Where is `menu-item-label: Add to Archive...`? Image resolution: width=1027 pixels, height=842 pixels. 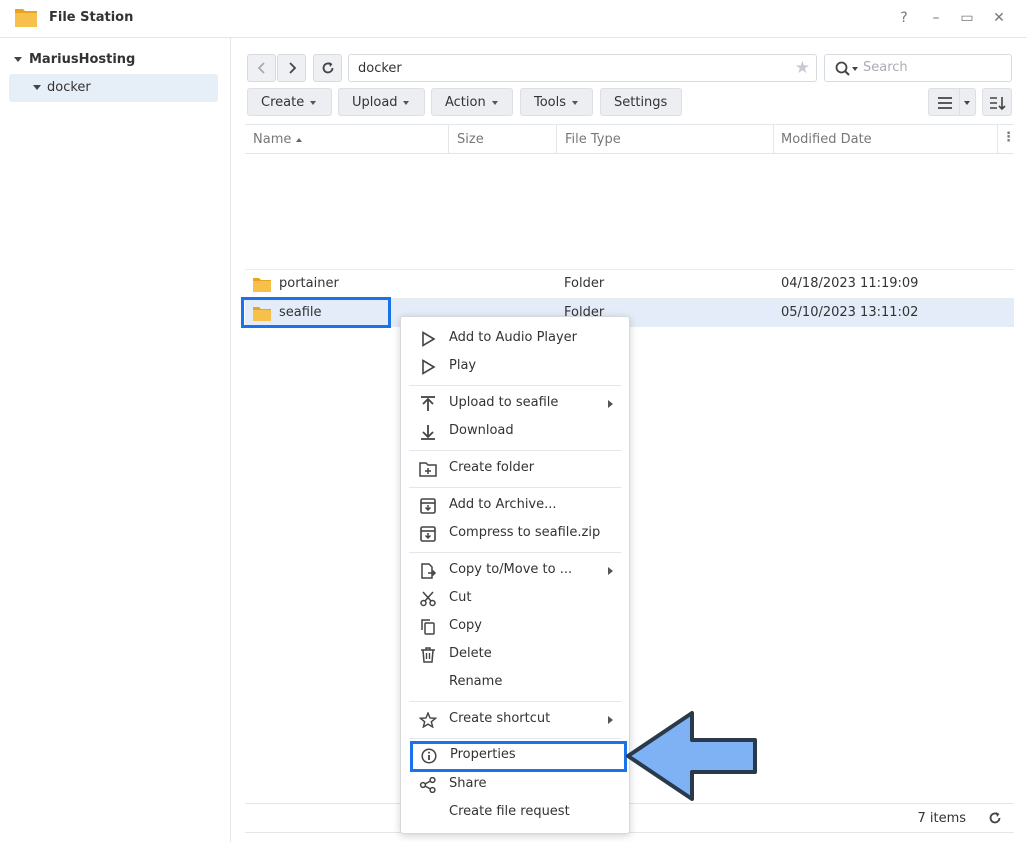 menu-item-label: Add to Archive... is located at coordinates (503, 504).